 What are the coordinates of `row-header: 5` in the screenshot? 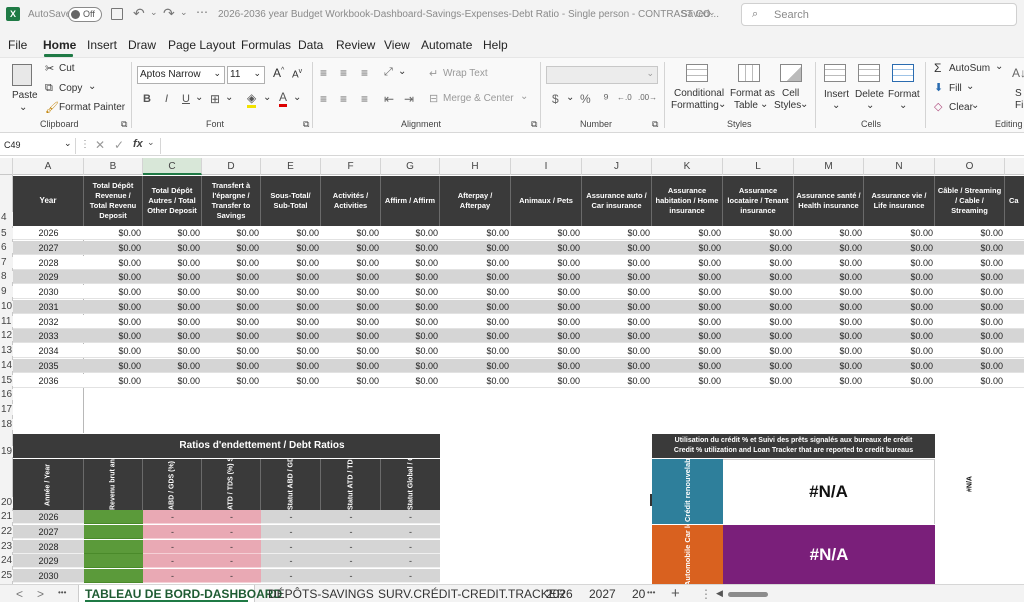 It's located at (6, 233).